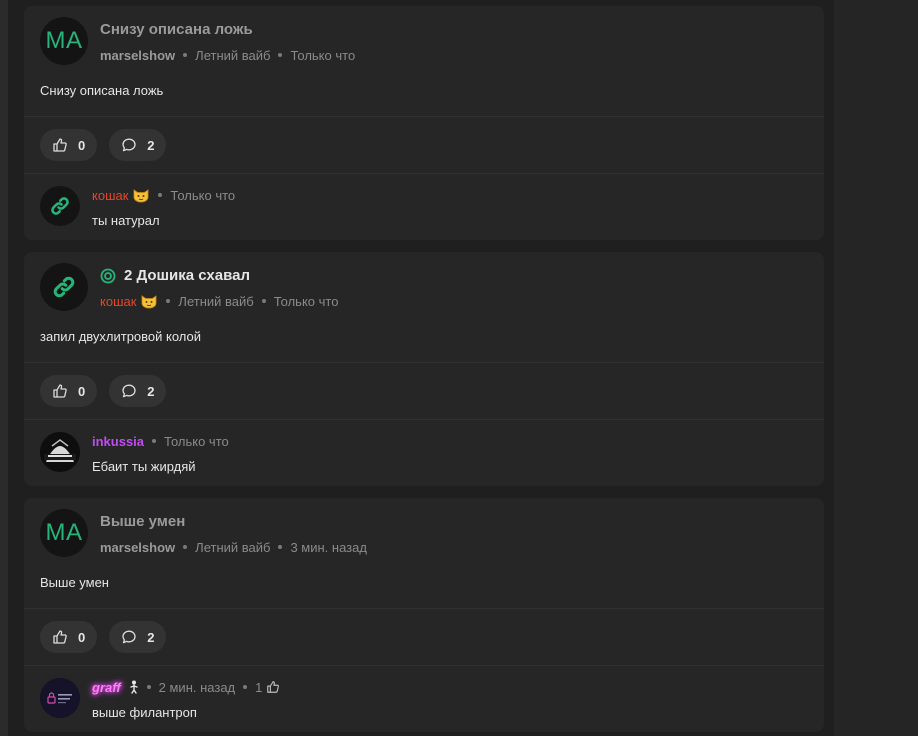 The height and width of the screenshot is (736, 918). Describe the element at coordinates (450, 687) in the screenshot. I see `comment-meta: graff 2 мин. назад 1` at that location.